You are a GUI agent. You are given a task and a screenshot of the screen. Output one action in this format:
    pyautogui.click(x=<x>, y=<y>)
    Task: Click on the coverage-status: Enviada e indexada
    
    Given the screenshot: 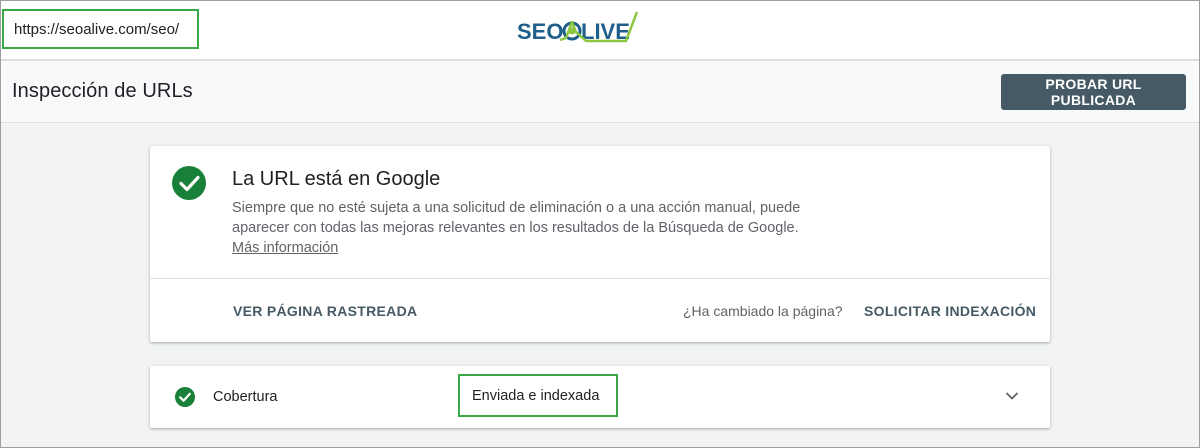 What is the action you would take?
    pyautogui.click(x=538, y=395)
    